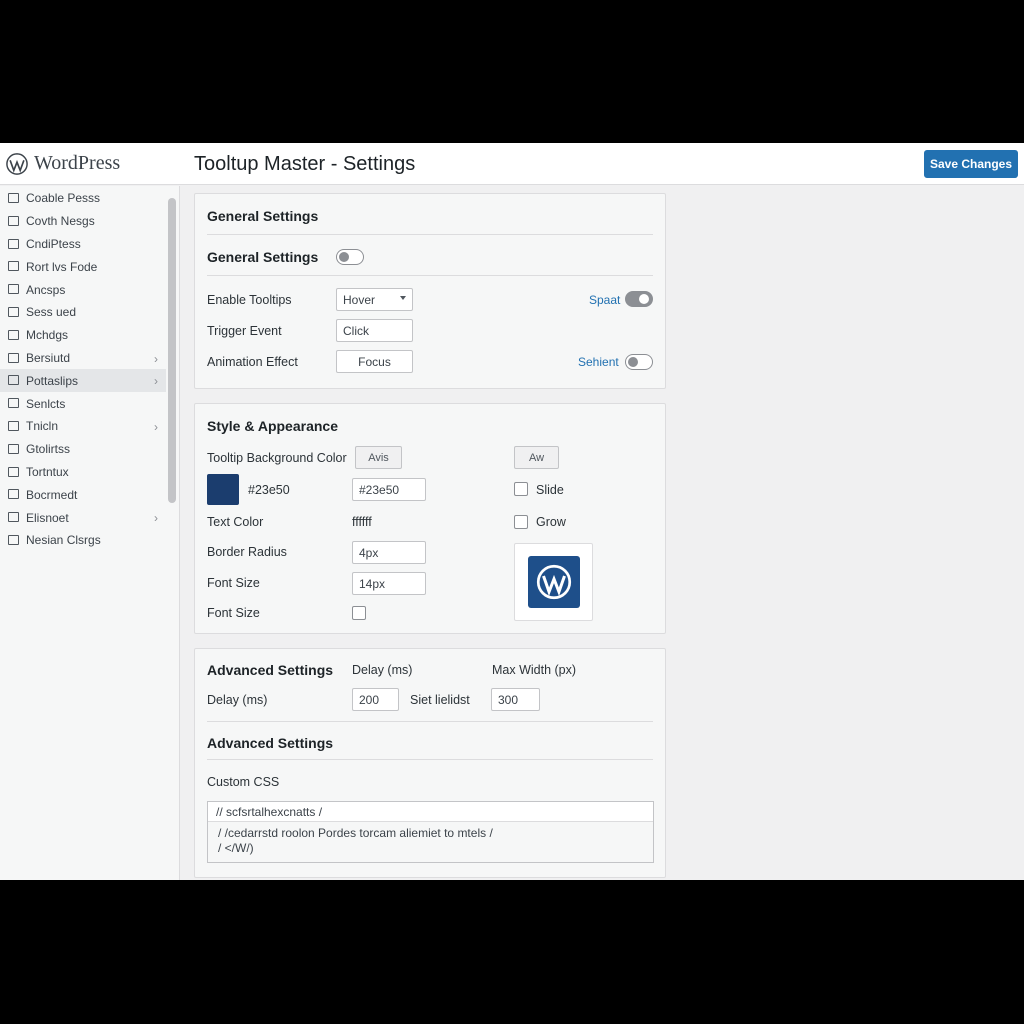  What do you see at coordinates (359, 613) in the screenshot?
I see `font-size-checkbox` at bounding box center [359, 613].